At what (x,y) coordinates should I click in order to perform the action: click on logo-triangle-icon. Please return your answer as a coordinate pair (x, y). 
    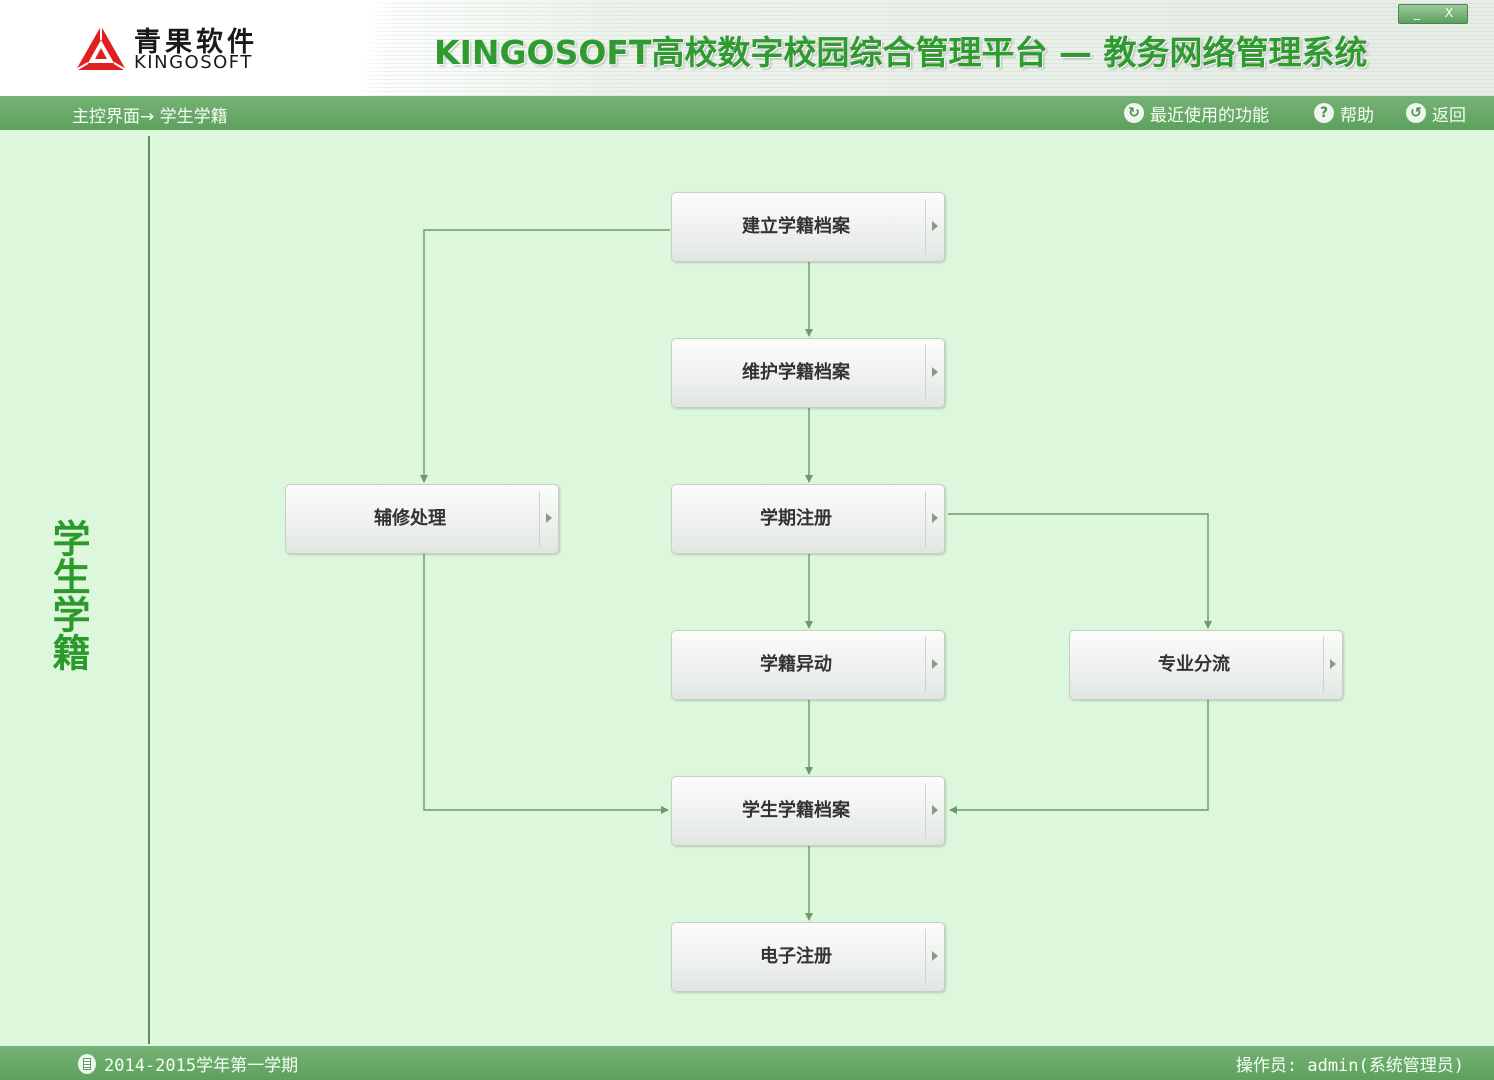
    Looking at the image, I should click on (101, 48).